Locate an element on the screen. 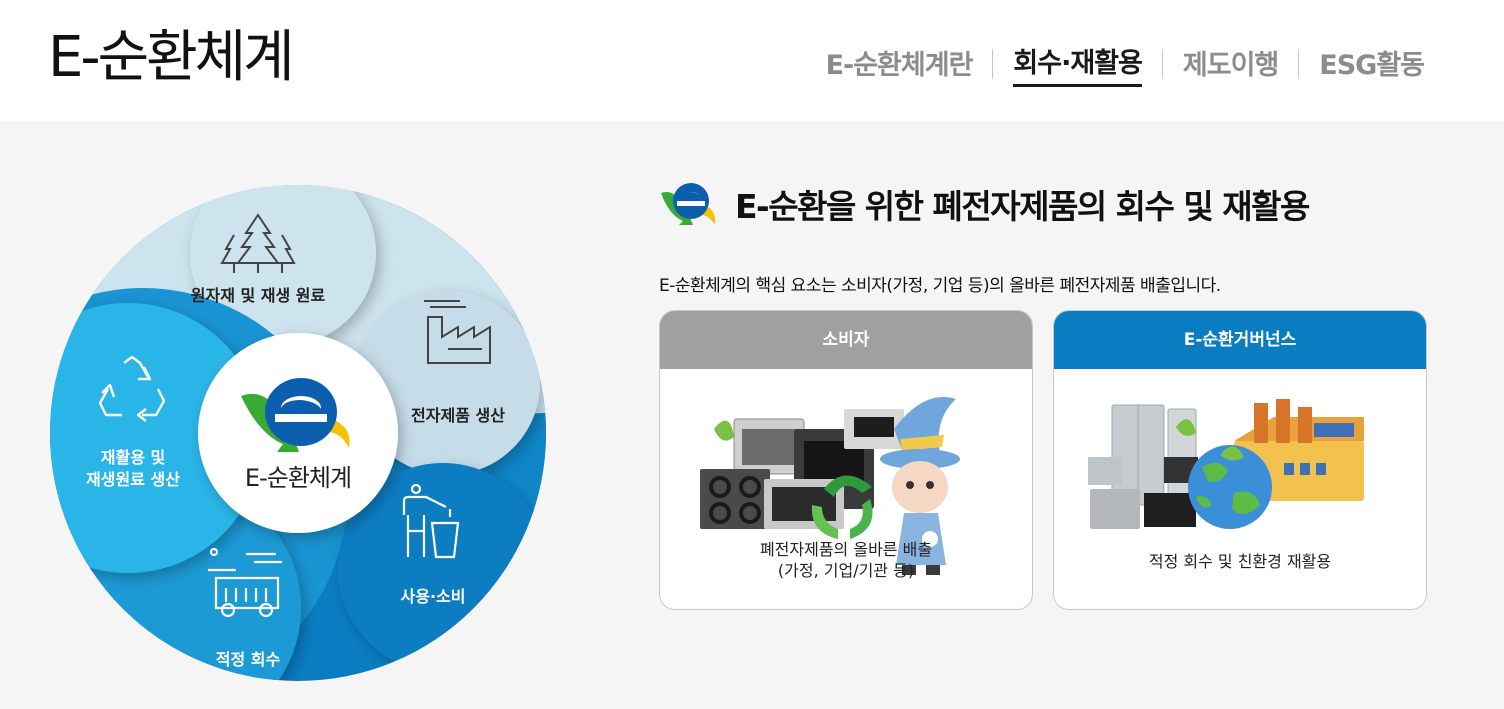  e-cycle-logo-icon is located at coordinates (295, 415).